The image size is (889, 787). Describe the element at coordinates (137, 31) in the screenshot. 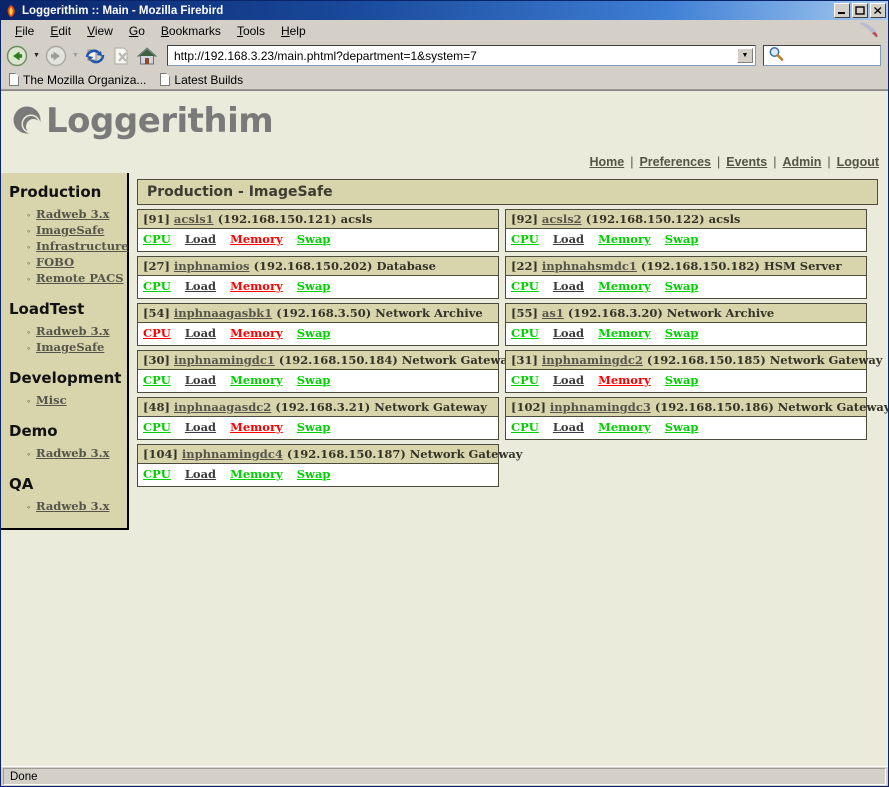

I see `menu-go: Go` at that location.